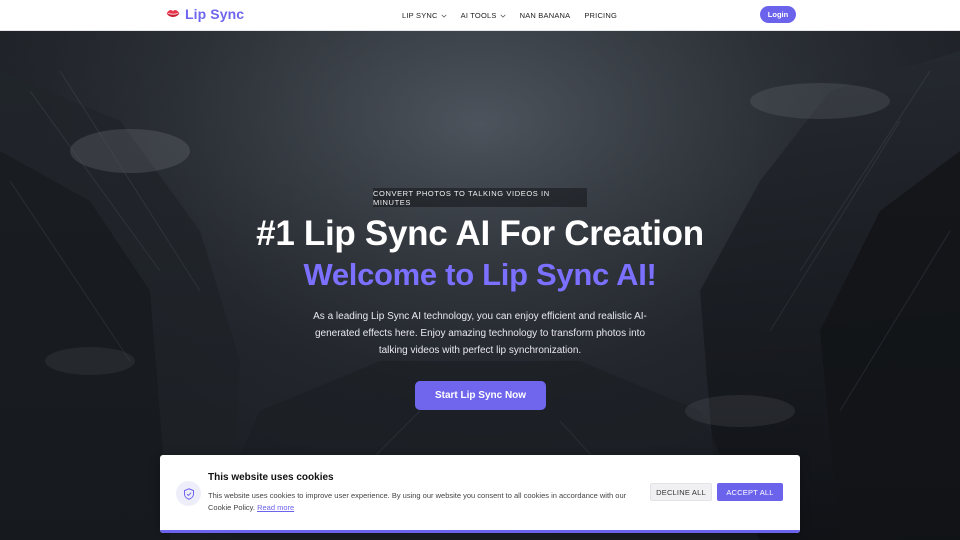  What do you see at coordinates (173, 13) in the screenshot?
I see `lips-icon` at bounding box center [173, 13].